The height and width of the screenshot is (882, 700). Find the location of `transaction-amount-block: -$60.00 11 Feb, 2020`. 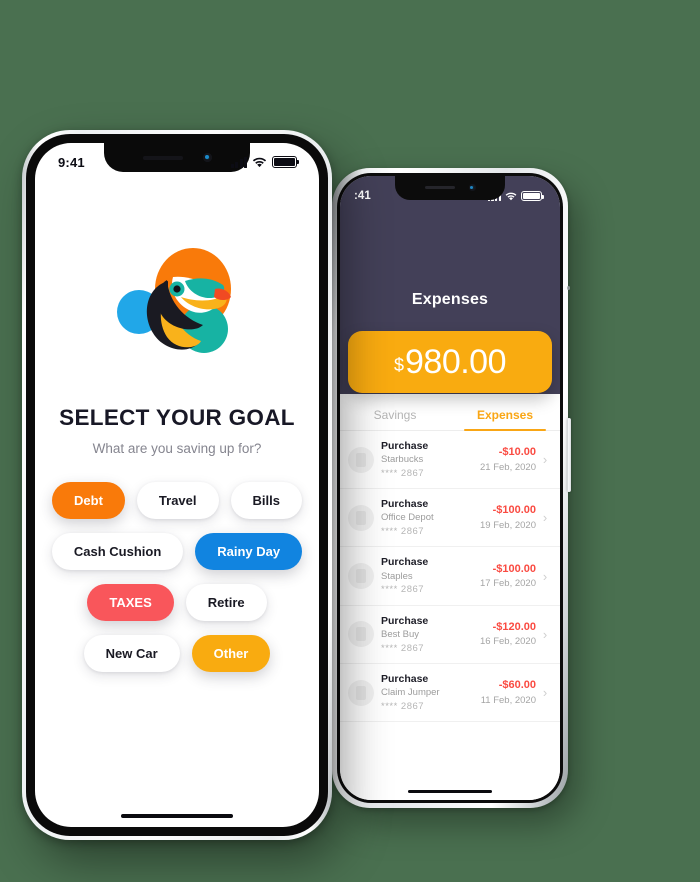

transaction-amount-block: -$60.00 11 Feb, 2020 is located at coordinates (508, 692).